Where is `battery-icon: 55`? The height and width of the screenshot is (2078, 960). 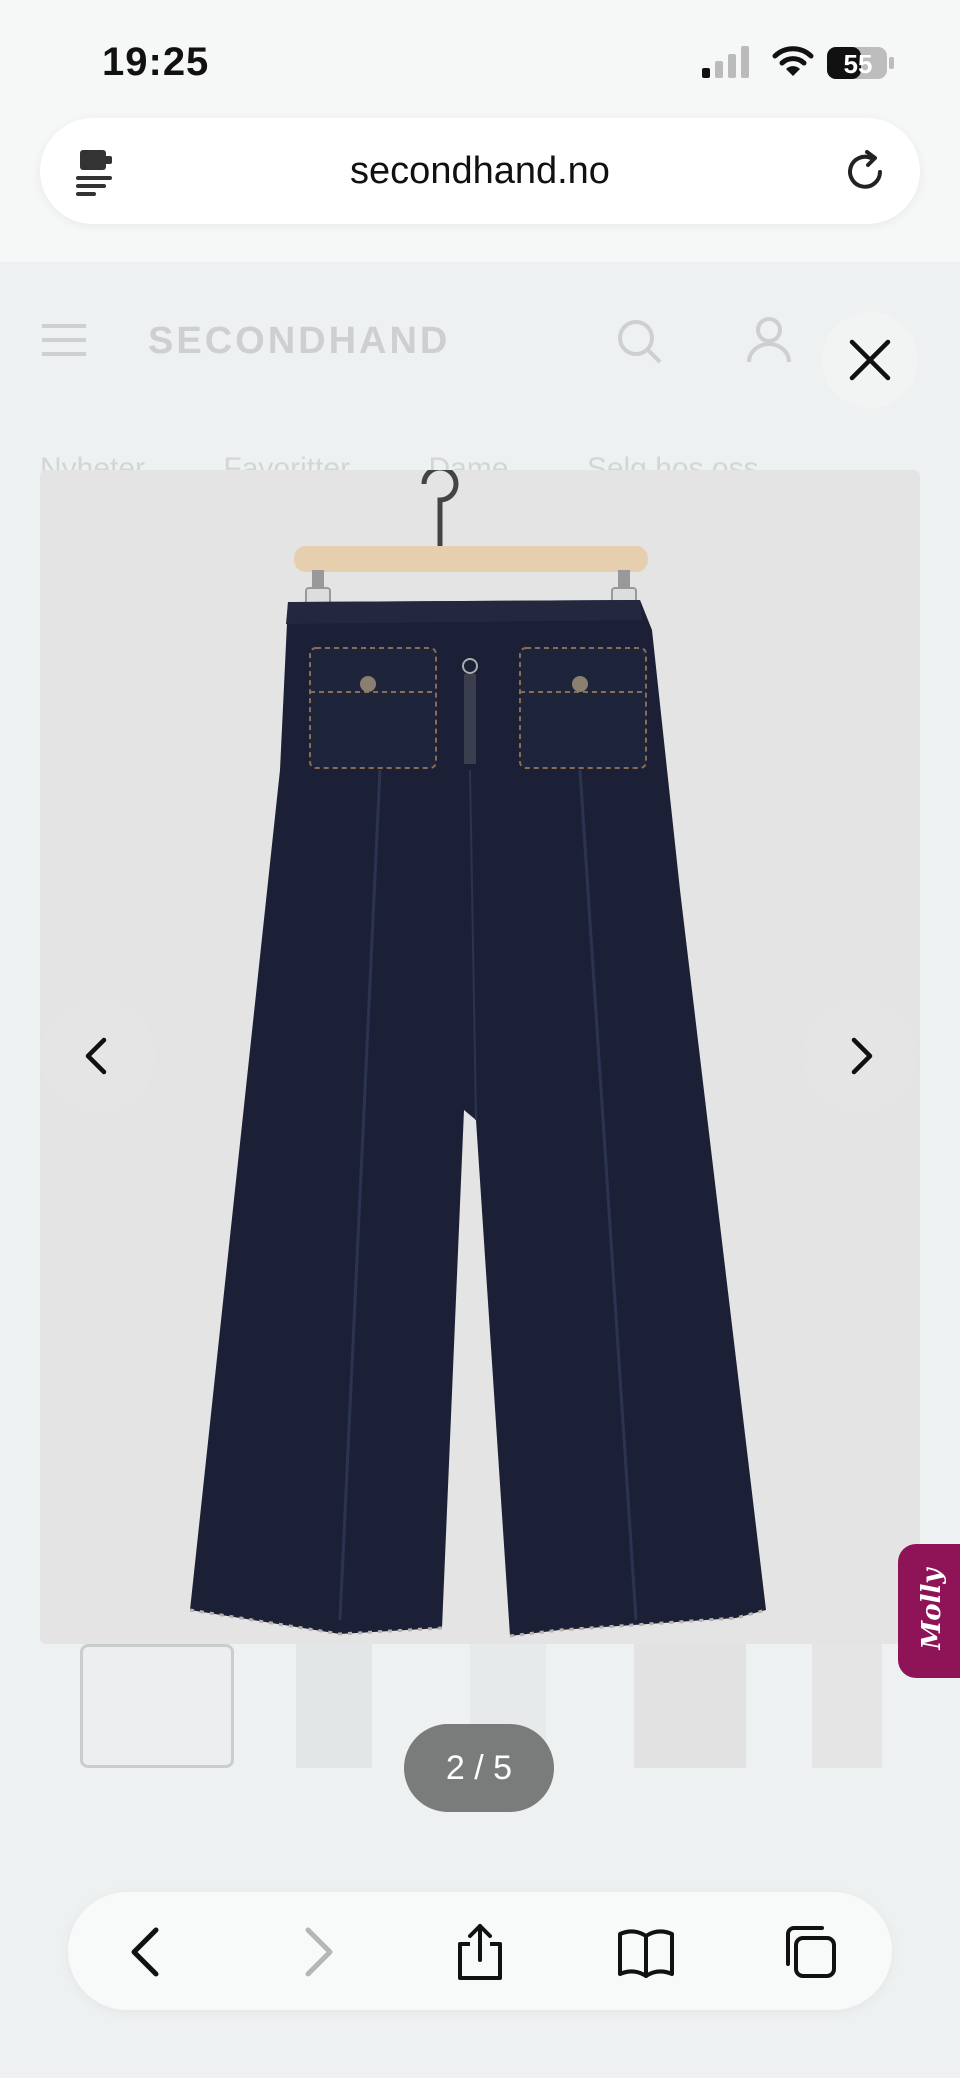 battery-icon: 55 is located at coordinates (861, 63).